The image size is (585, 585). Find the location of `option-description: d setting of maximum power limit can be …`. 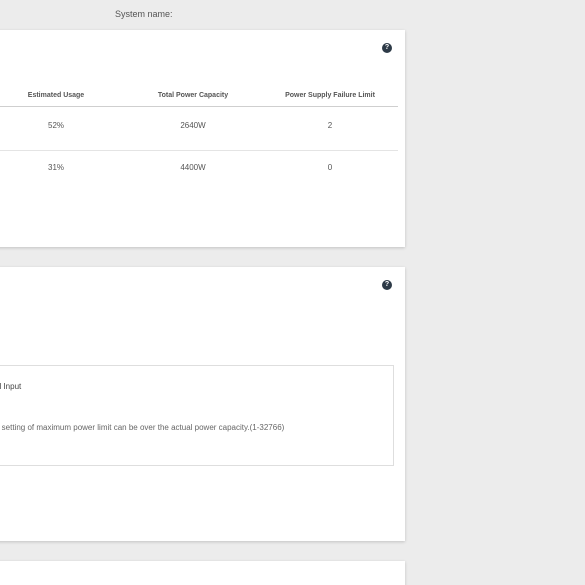

option-description: d setting of maximum power limit can be … is located at coordinates (142, 427).